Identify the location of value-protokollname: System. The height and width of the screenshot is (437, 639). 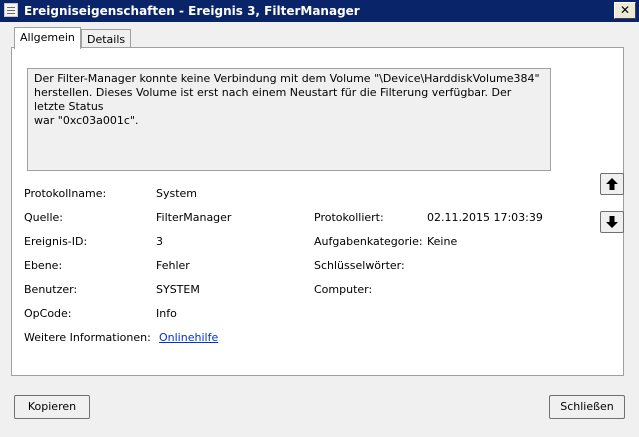
(176, 193).